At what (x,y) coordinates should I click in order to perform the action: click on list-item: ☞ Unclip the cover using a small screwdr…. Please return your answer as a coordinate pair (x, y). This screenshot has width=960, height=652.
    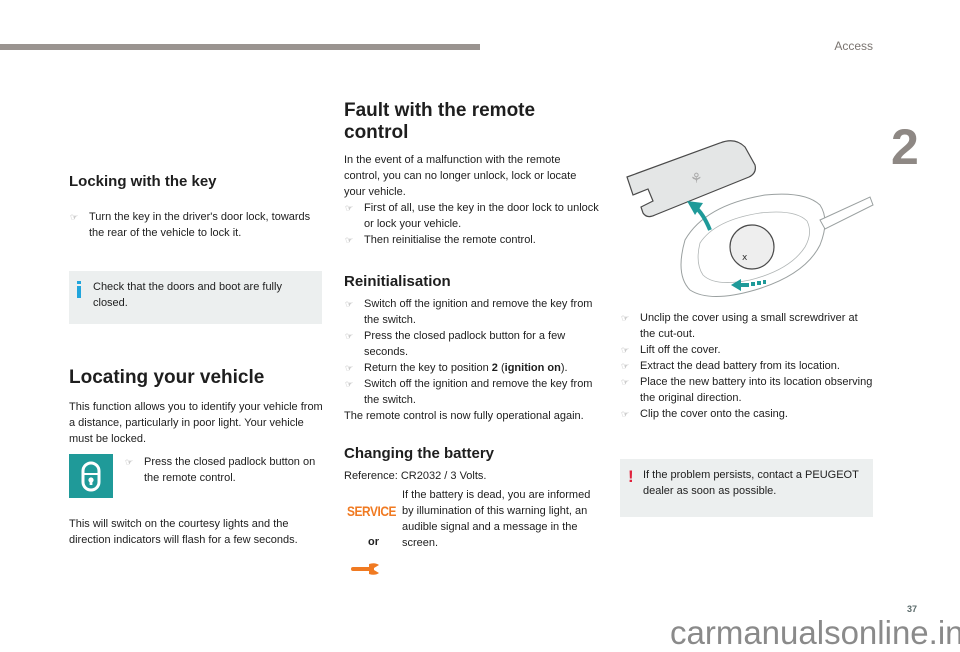
    Looking at the image, I should click on (739, 326).